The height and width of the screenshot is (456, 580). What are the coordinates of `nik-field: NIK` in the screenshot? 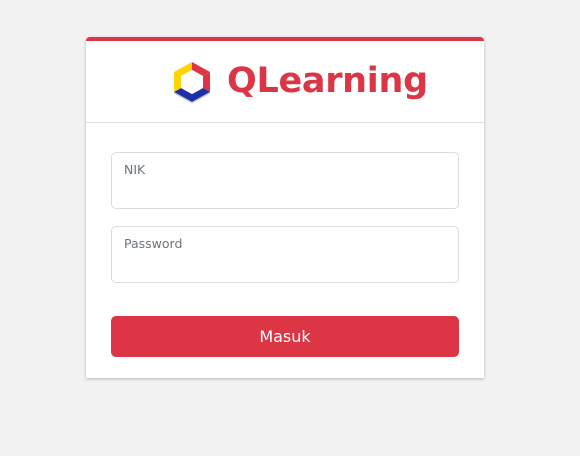 It's located at (285, 180).